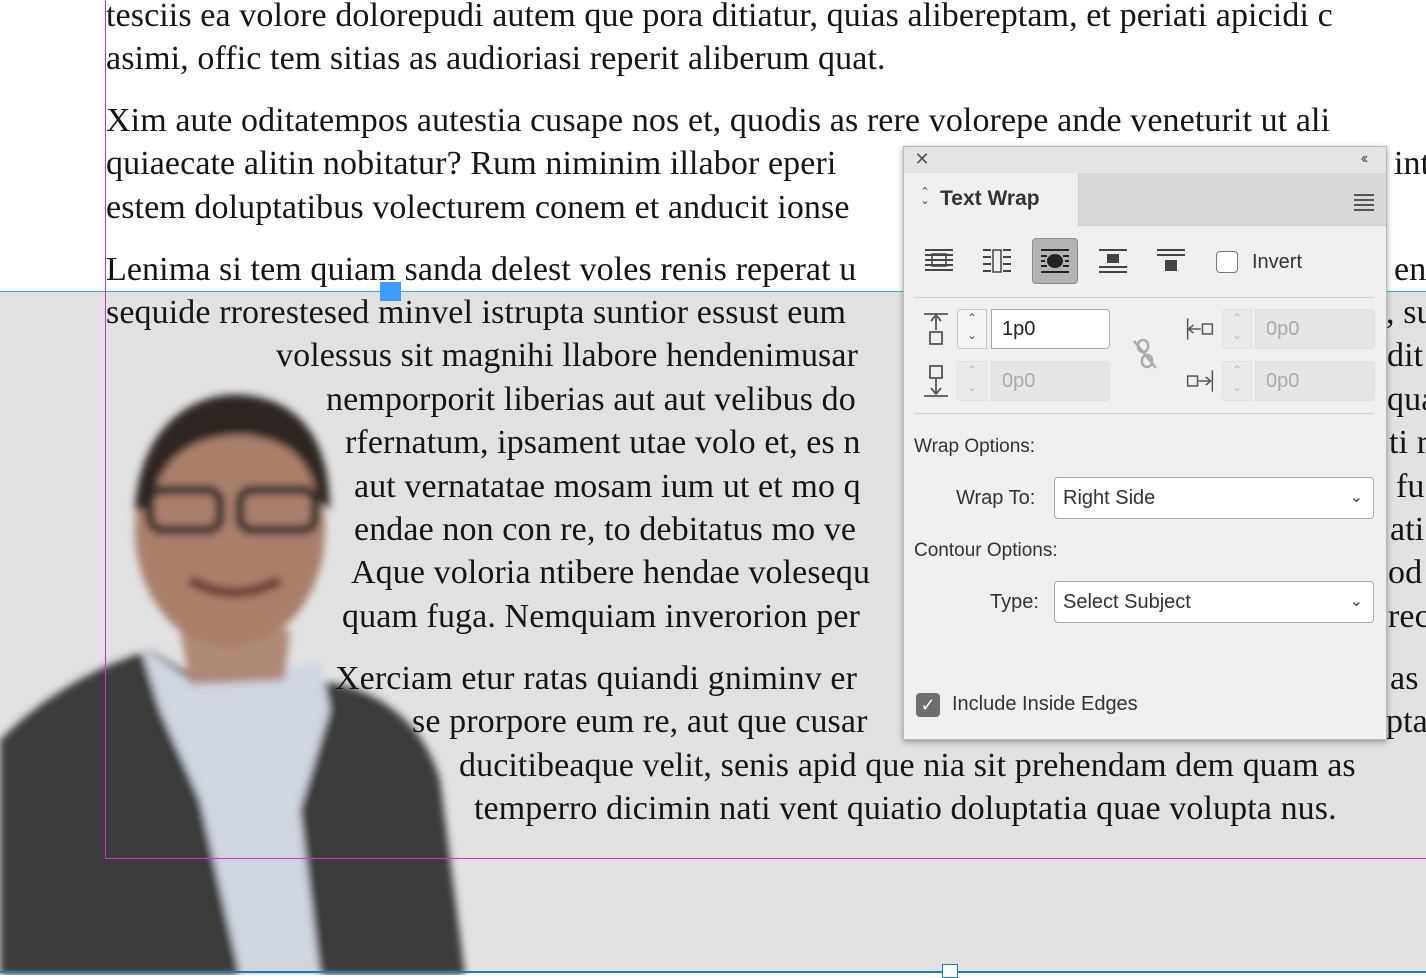 The width and height of the screenshot is (1426, 978). Describe the element at coordinates (1200, 329) in the screenshot. I see `left-offset-icon` at that location.